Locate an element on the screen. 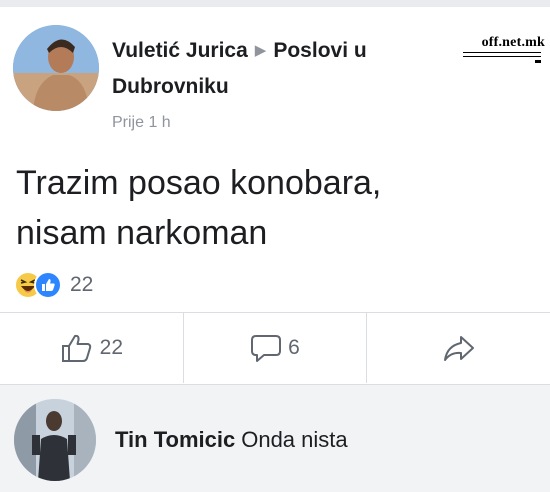 The height and width of the screenshot is (492, 550). triangle-right-icon: ▶ is located at coordinates (260, 50).